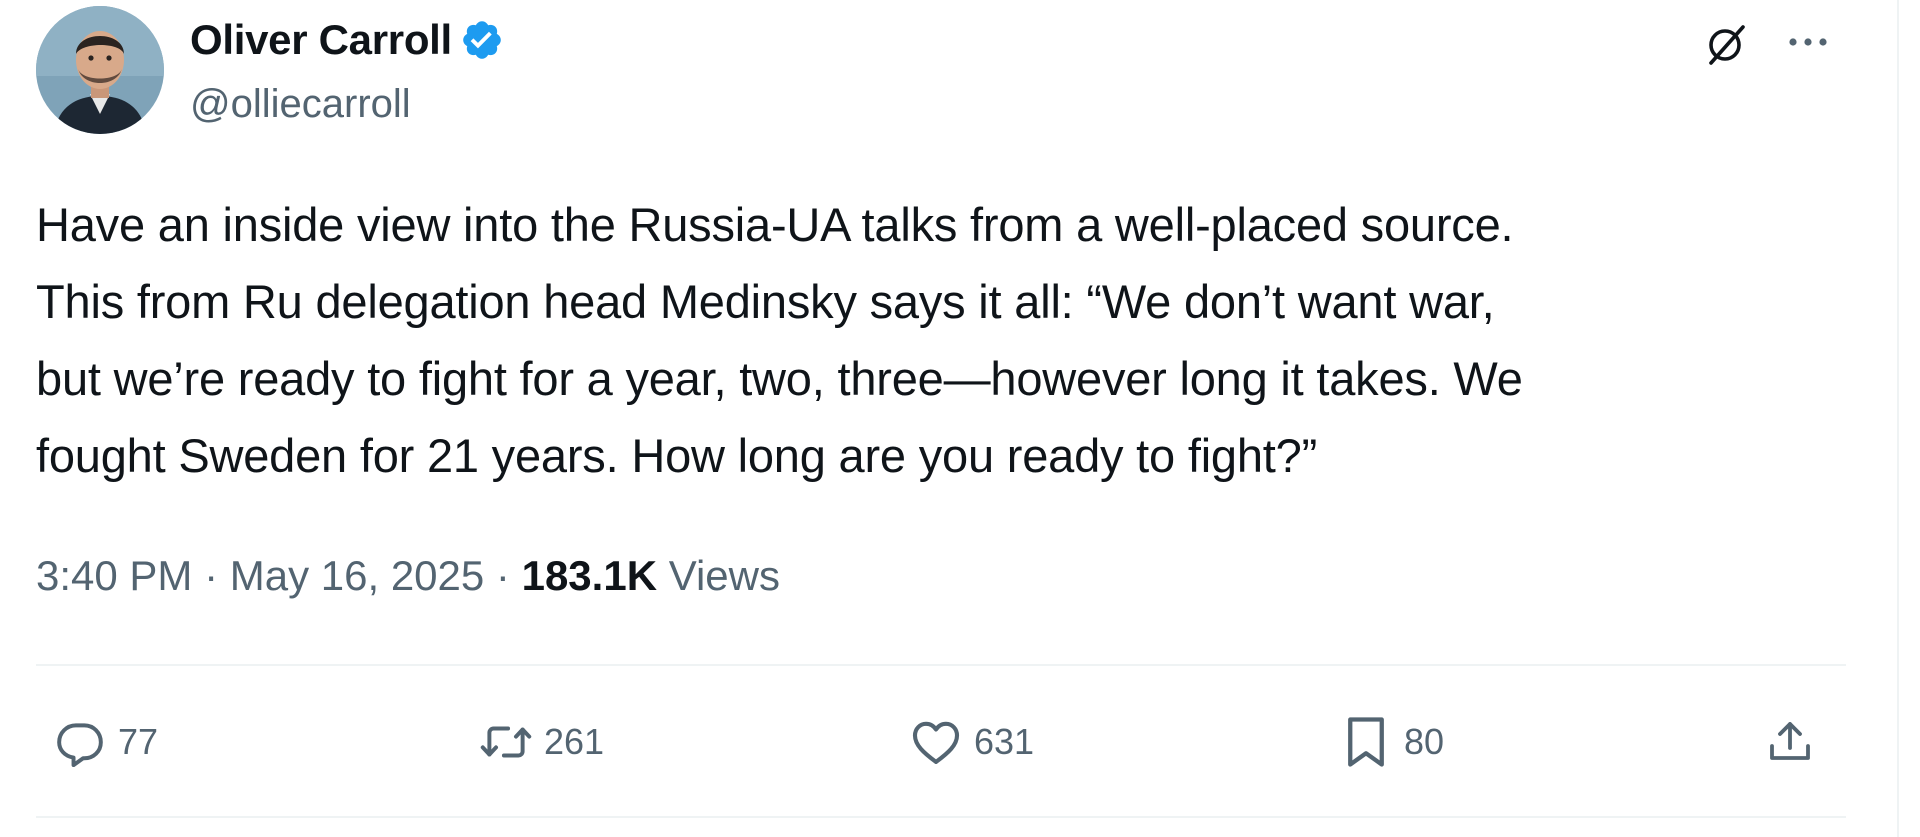  What do you see at coordinates (589, 575) in the screenshot?
I see `views-count: 183.1K` at bounding box center [589, 575].